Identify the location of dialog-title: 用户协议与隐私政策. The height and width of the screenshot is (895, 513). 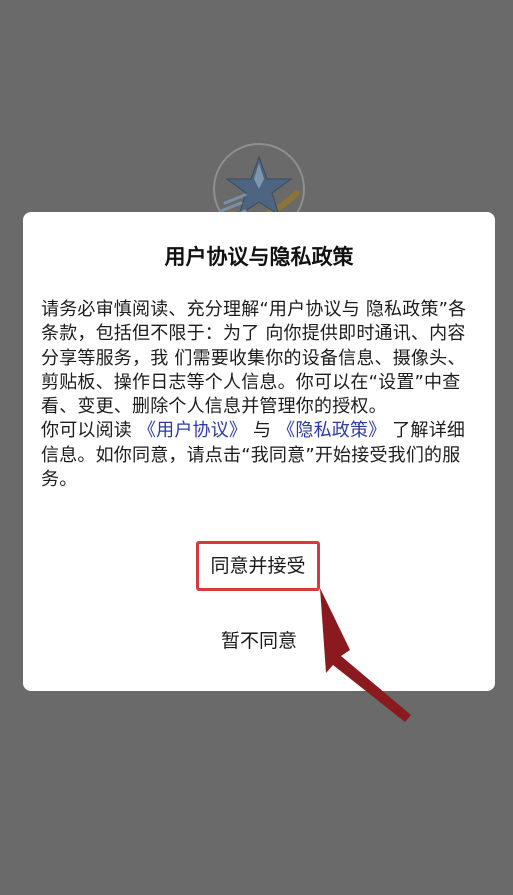
(259, 257).